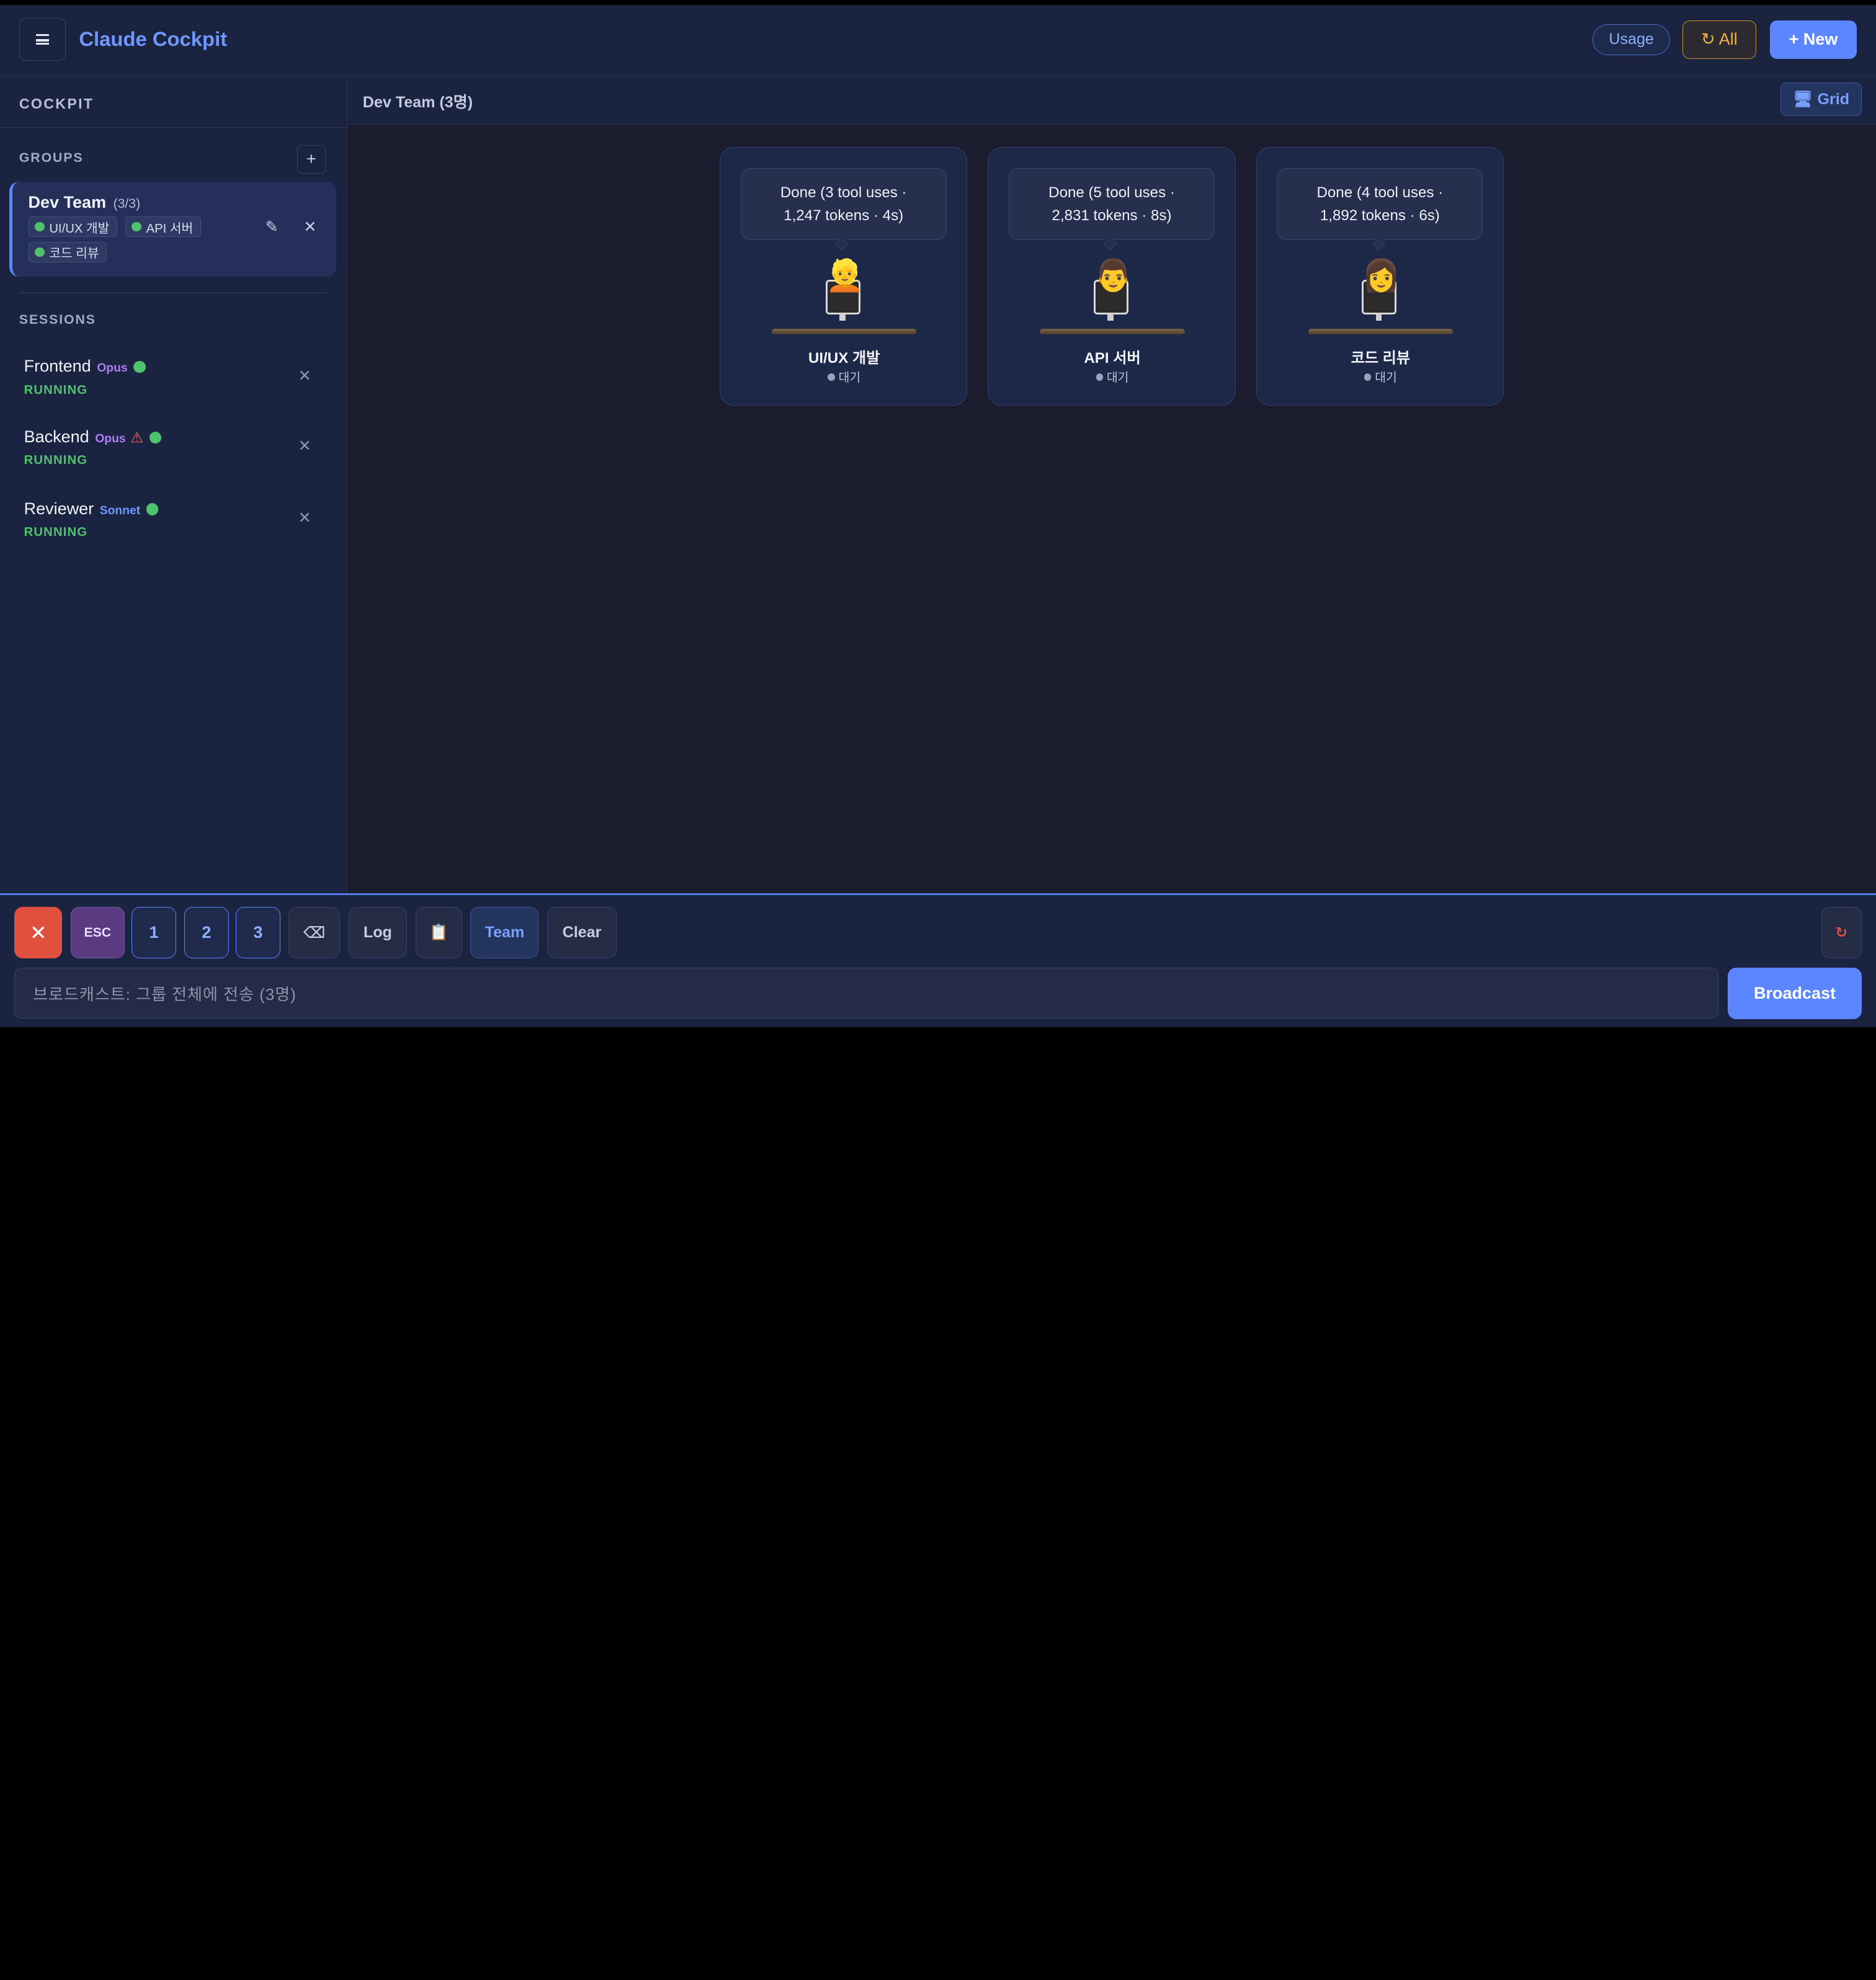 This screenshot has width=1876, height=1980. I want to click on group-name: Dev Team, so click(67, 202).